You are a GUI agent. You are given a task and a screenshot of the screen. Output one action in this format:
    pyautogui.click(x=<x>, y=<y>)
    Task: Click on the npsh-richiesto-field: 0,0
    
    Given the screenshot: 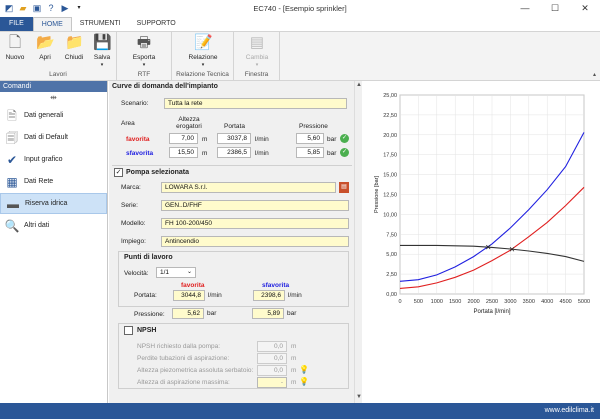 What is the action you would take?
    pyautogui.click(x=272, y=346)
    